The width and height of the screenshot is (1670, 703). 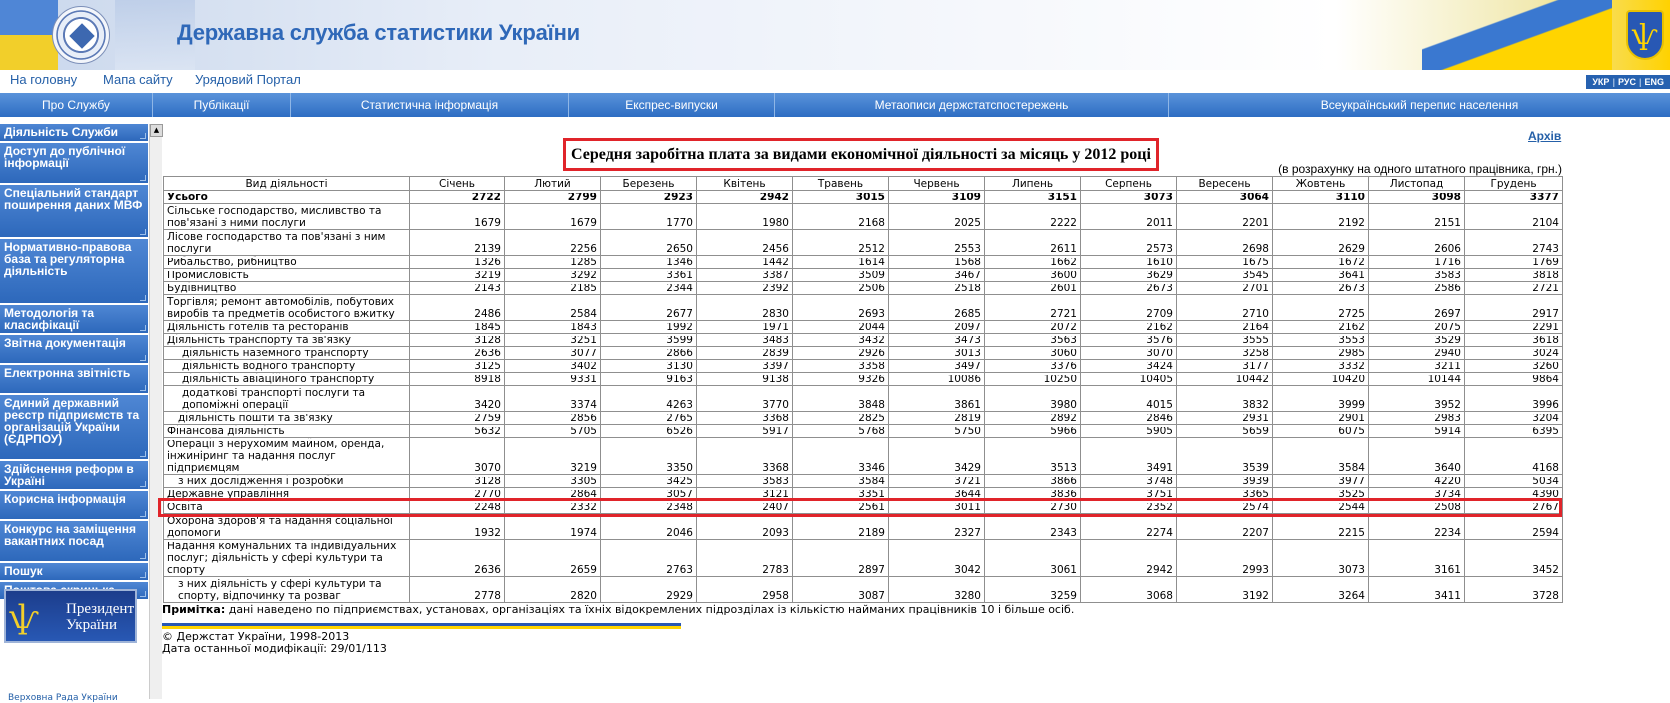 What do you see at coordinates (1320, 481) in the screenshot?
I see `cell-value: 3977` at bounding box center [1320, 481].